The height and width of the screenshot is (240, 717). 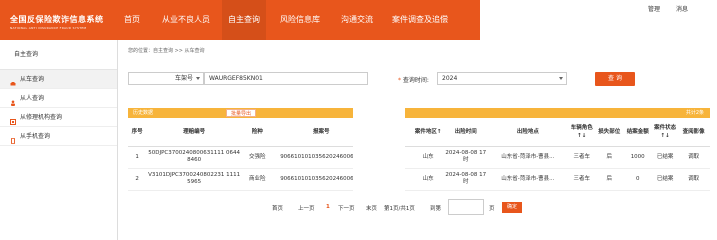 I want to click on table-cell: 50DJPC3700240800631111 06448460, so click(x=194, y=157).